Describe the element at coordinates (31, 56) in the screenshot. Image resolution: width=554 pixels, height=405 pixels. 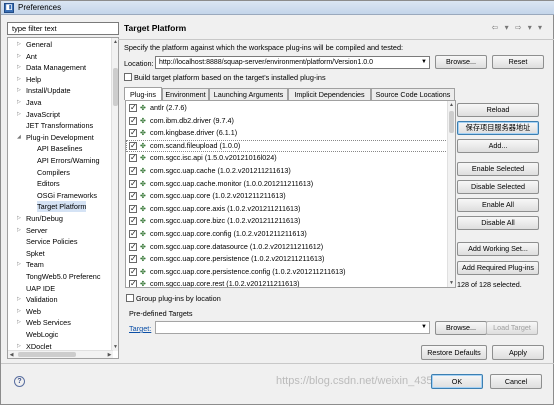
I see `tree-item: Ant` at that location.